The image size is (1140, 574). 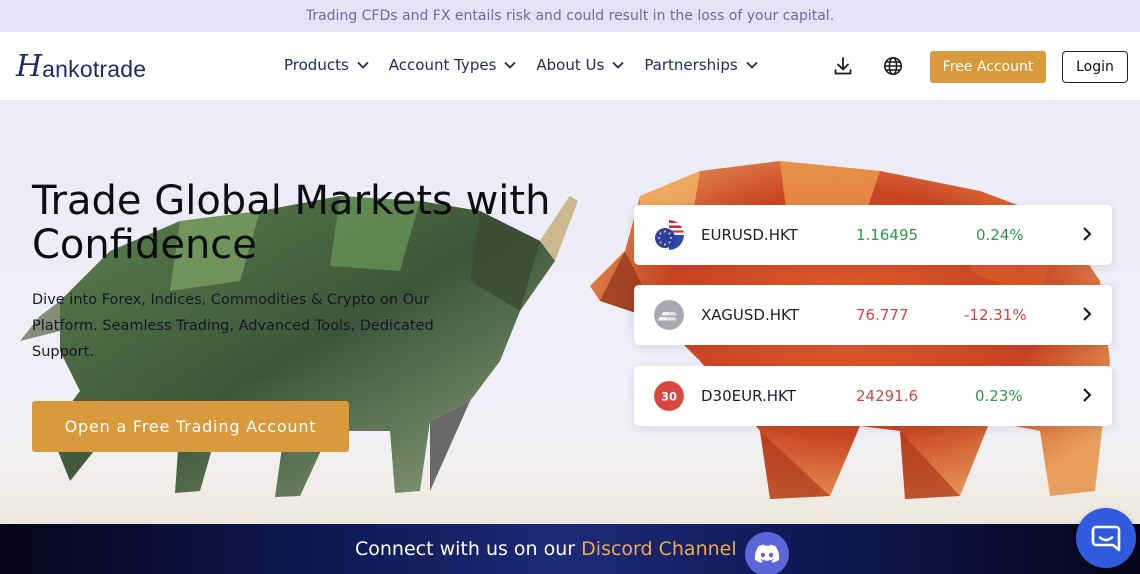 I want to click on ticker-change: 0.23%, so click(x=999, y=396).